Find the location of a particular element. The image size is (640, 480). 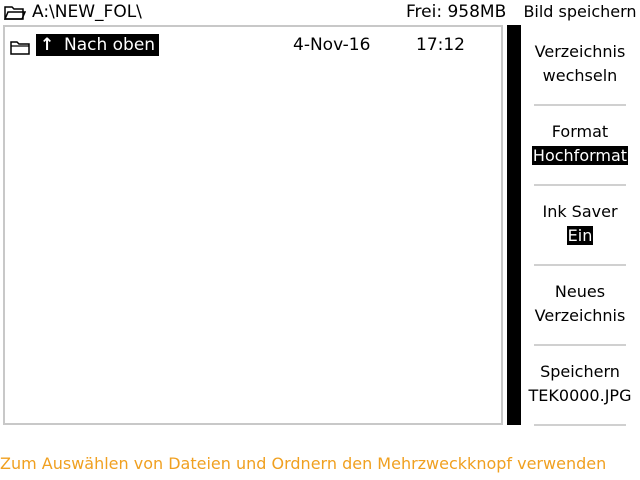

menu-item-label: Format is located at coordinates (580, 131).